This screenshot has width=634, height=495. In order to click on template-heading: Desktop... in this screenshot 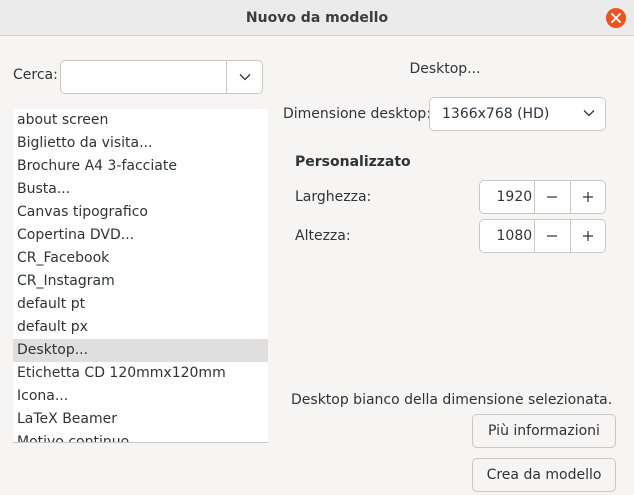, I will do `click(445, 69)`.